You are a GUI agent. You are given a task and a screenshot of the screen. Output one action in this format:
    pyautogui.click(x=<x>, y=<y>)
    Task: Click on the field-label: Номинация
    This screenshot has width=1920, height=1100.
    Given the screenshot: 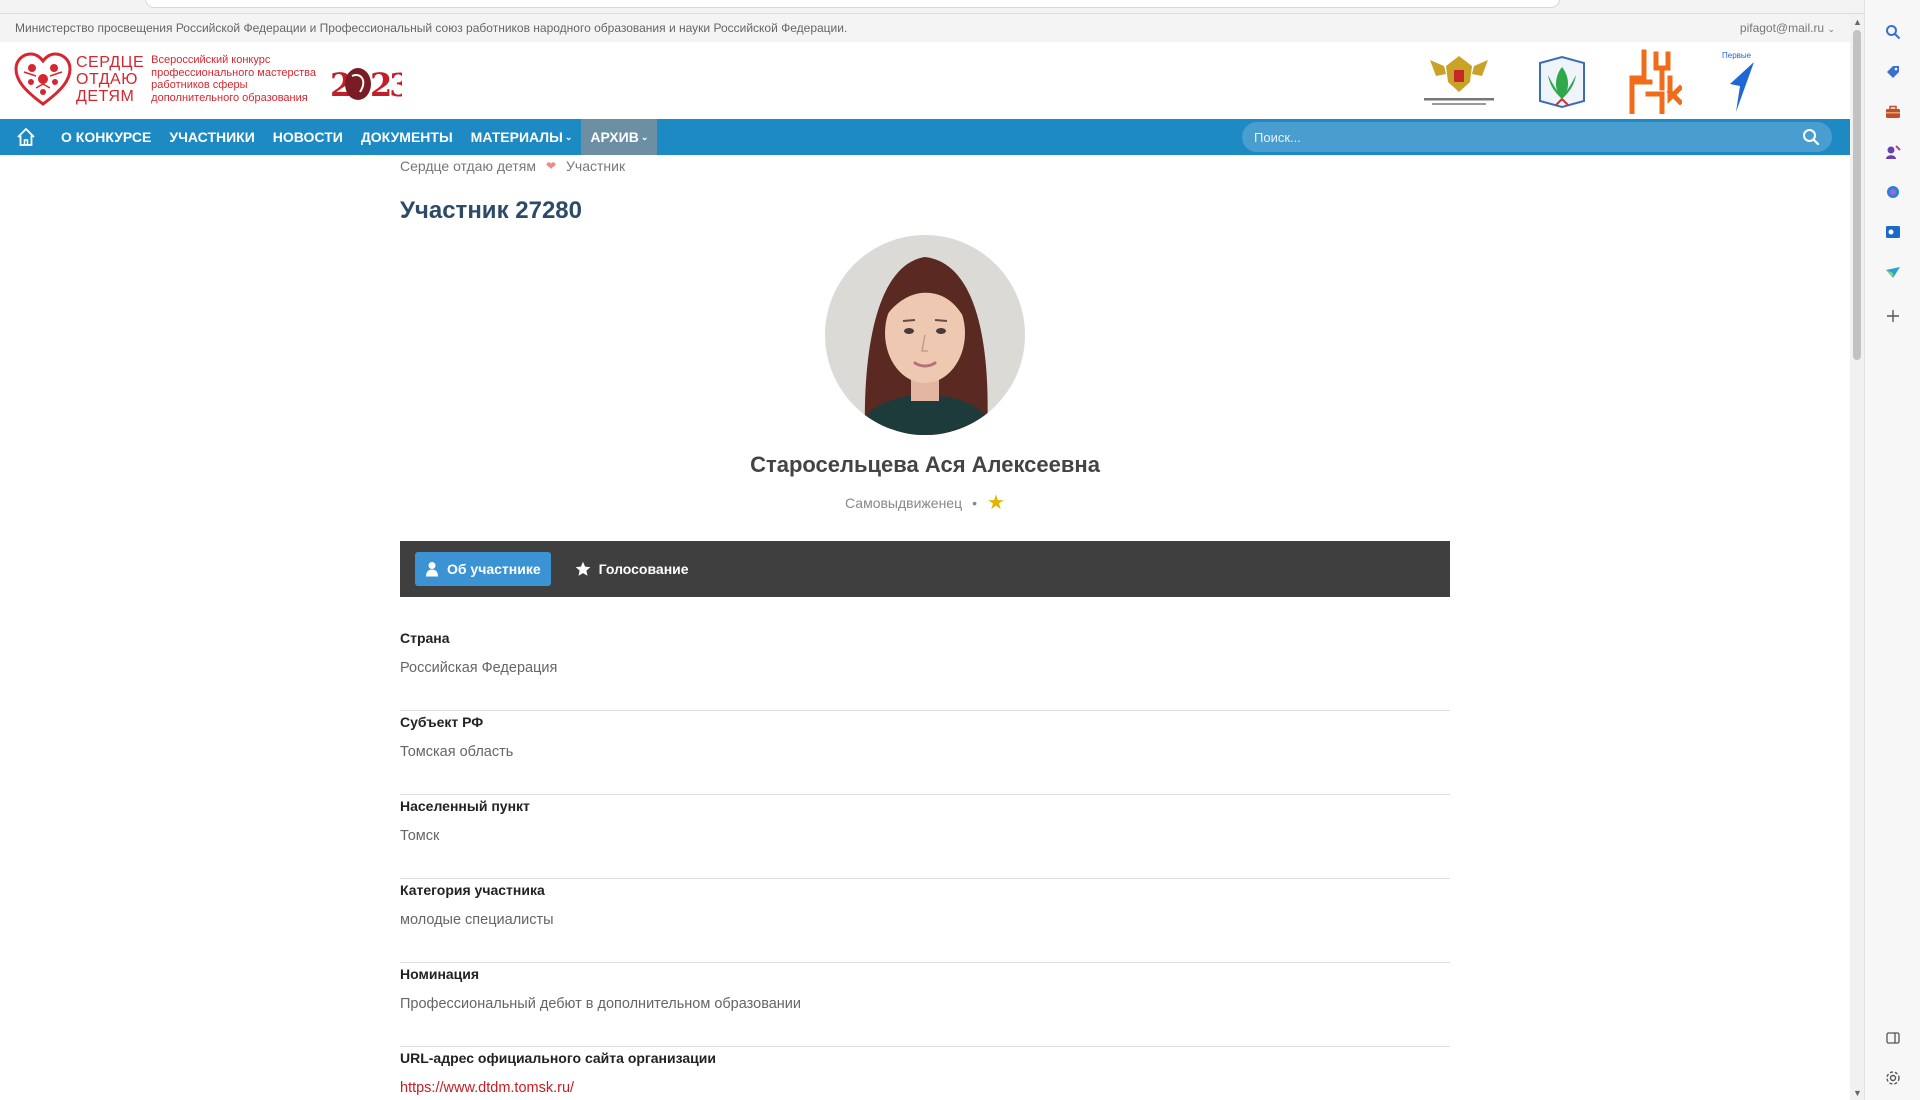 What is the action you would take?
    pyautogui.click(x=440, y=974)
    